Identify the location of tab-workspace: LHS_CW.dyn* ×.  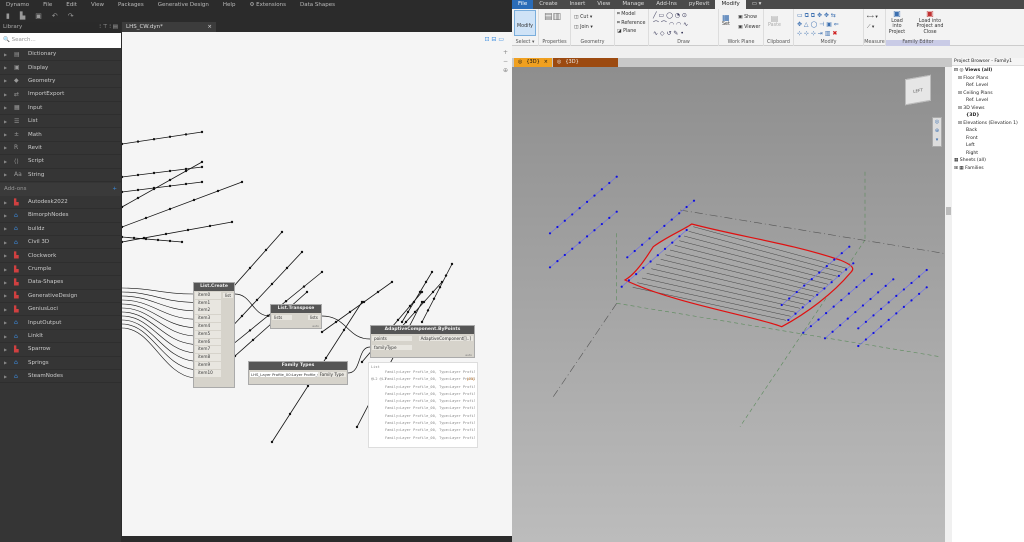
(169, 27).